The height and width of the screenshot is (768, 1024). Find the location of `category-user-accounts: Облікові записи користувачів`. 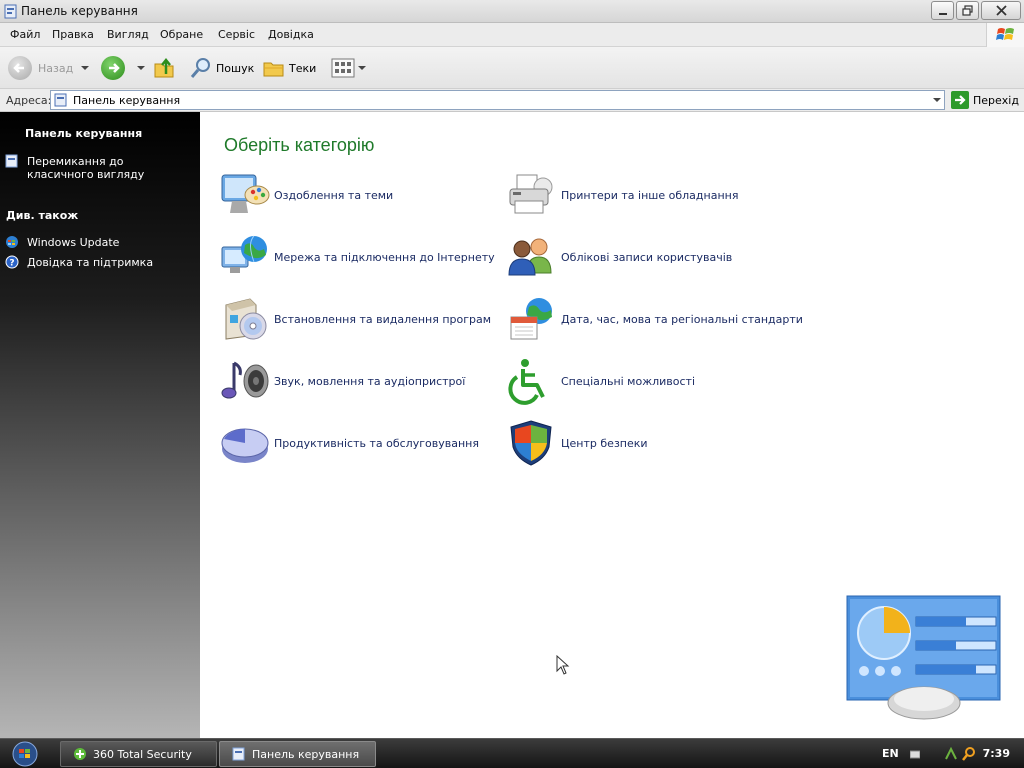

category-user-accounts: Облікові записи користувачів is located at coordinates (619, 257).